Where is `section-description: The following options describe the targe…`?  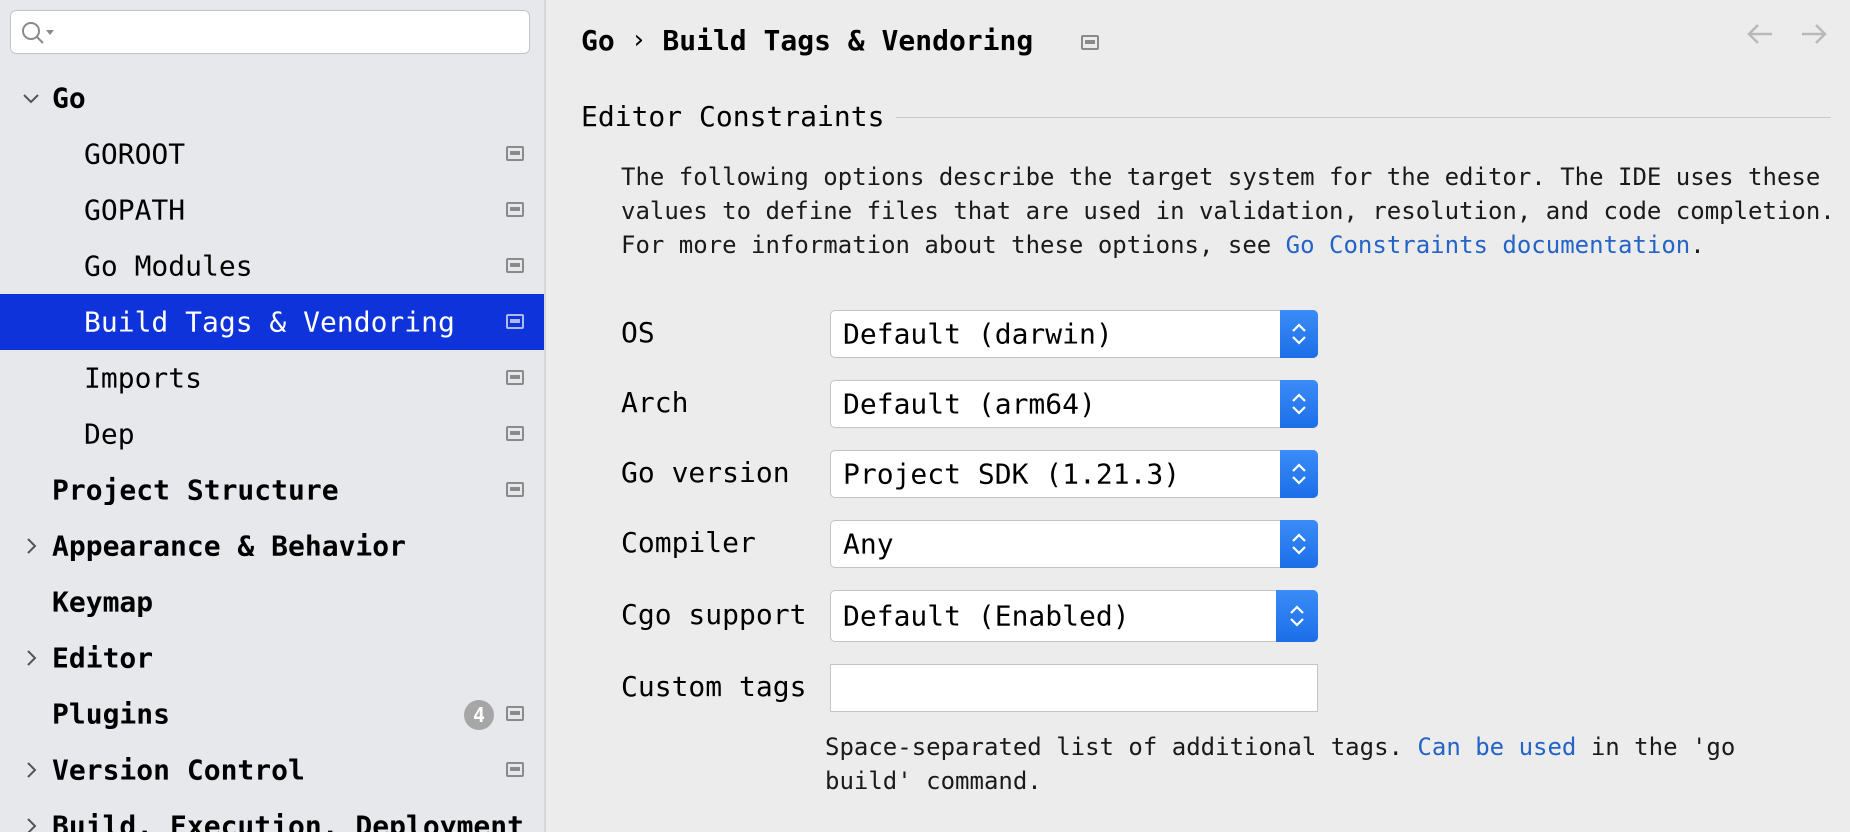
section-description: The following options describe the targe… is located at coordinates (1231, 211).